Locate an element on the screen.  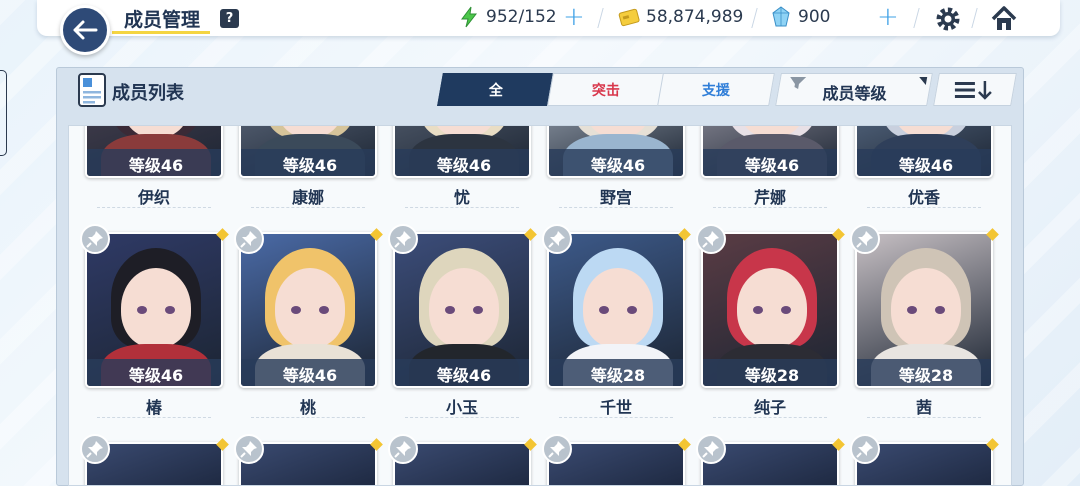
member-name: 纯子 is located at coordinates (769, 407).